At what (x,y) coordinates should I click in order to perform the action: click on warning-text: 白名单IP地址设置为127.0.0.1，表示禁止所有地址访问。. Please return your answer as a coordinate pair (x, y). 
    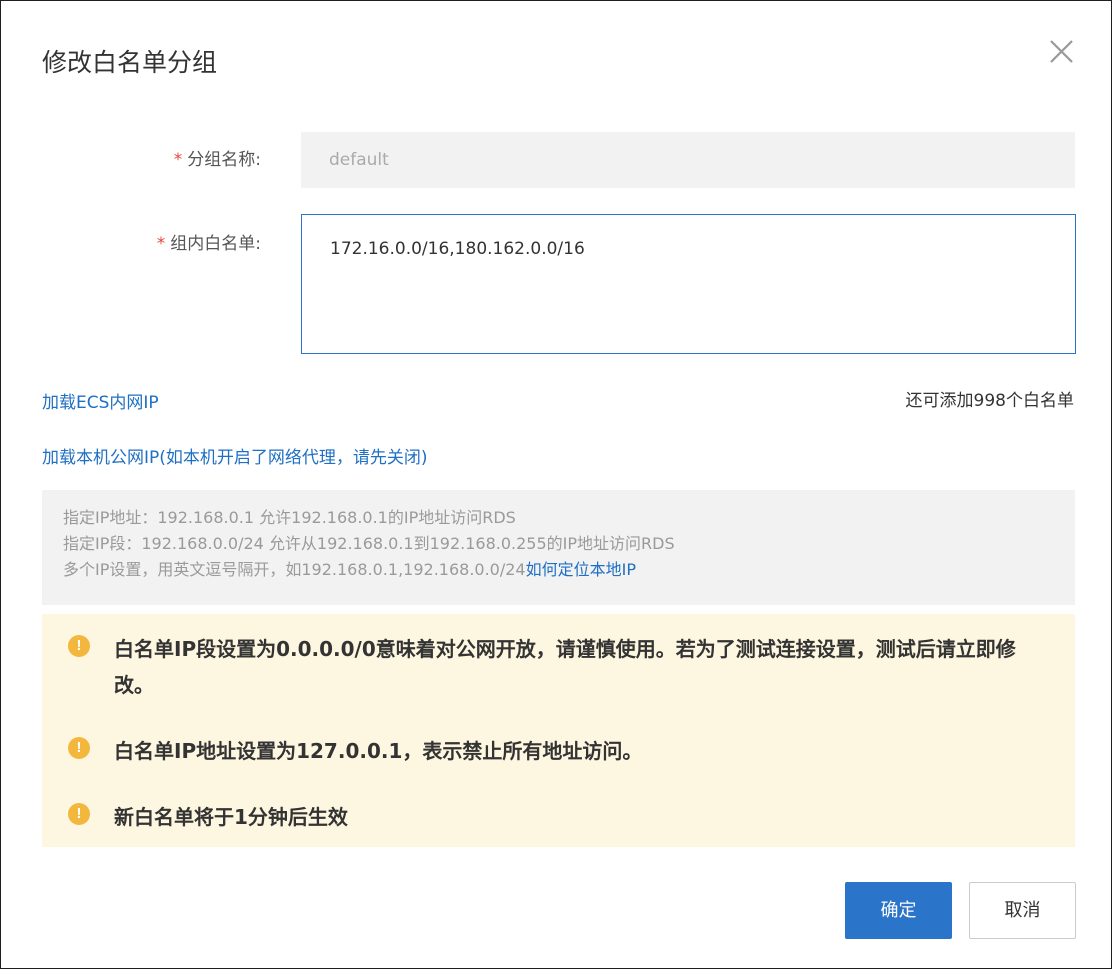
    Looking at the image, I should click on (378, 751).